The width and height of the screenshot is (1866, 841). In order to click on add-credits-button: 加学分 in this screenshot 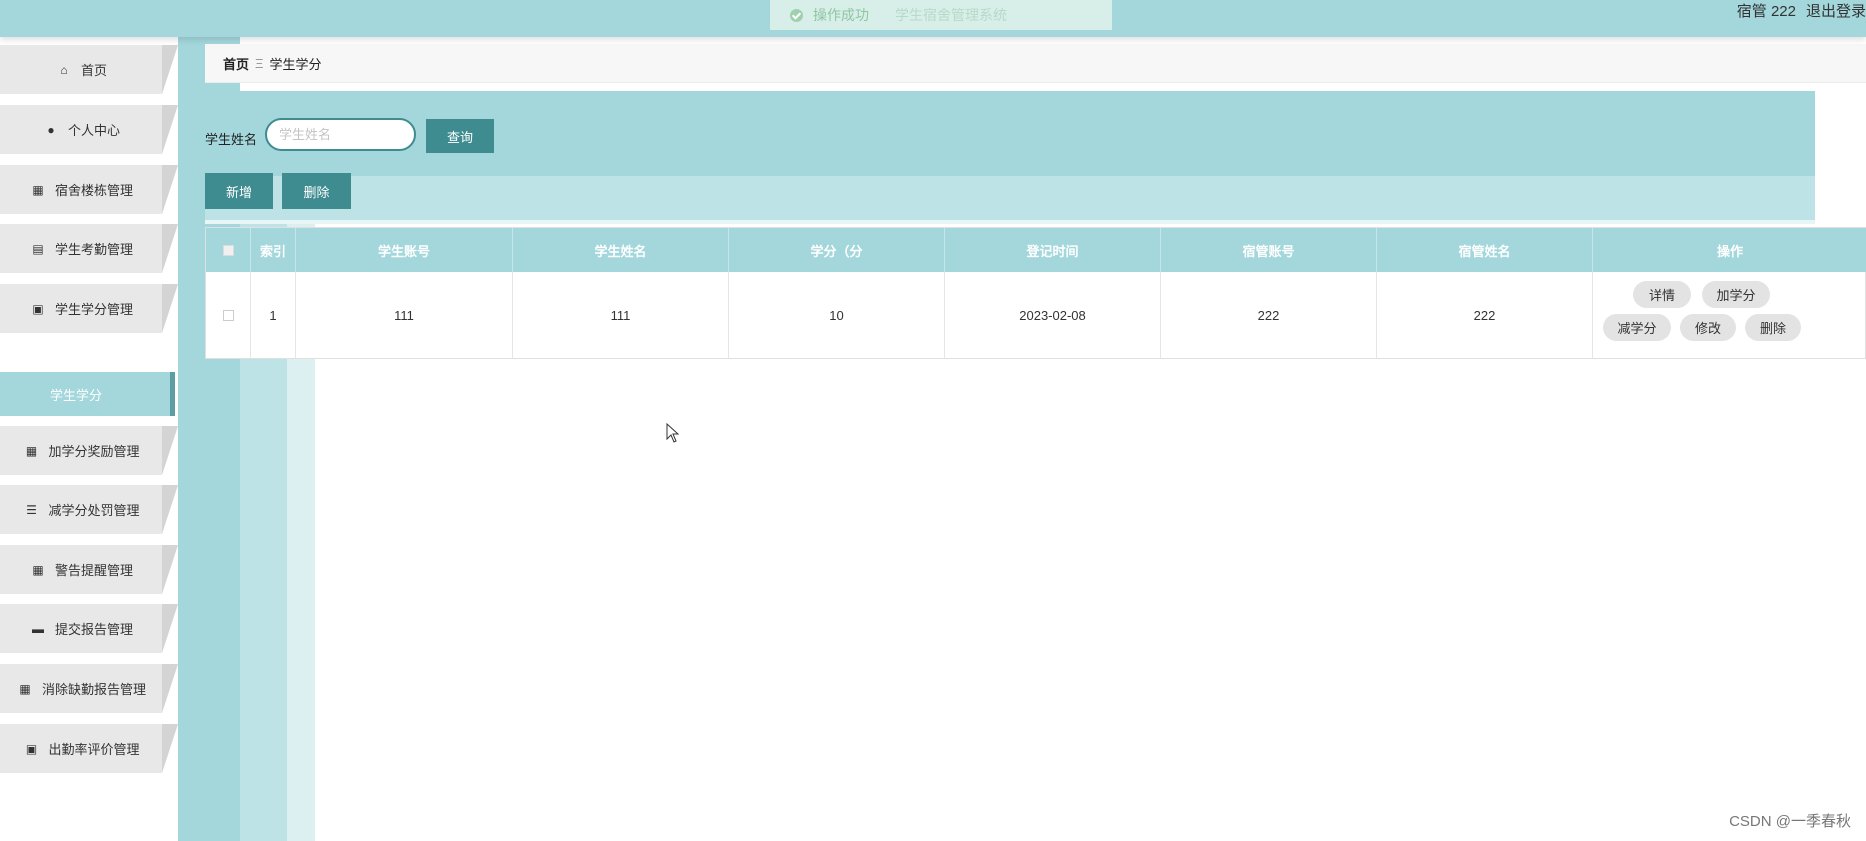, I will do `click(1736, 294)`.